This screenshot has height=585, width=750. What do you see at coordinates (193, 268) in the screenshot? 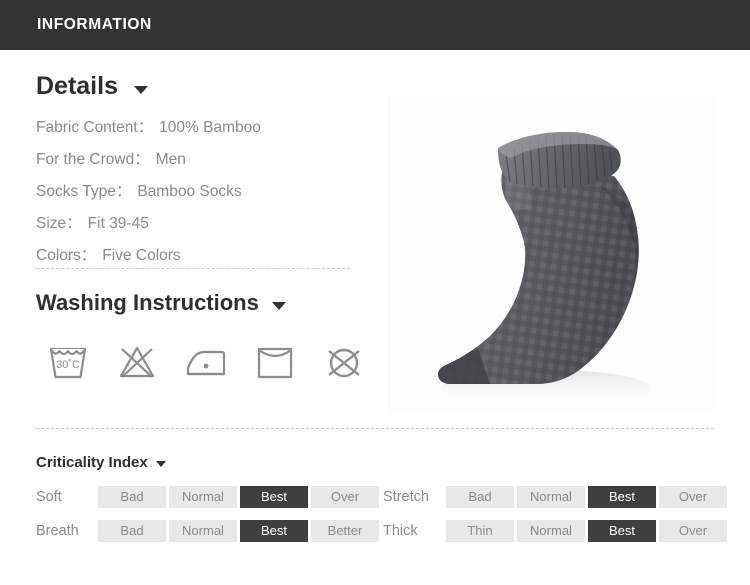
I see `details-divider` at bounding box center [193, 268].